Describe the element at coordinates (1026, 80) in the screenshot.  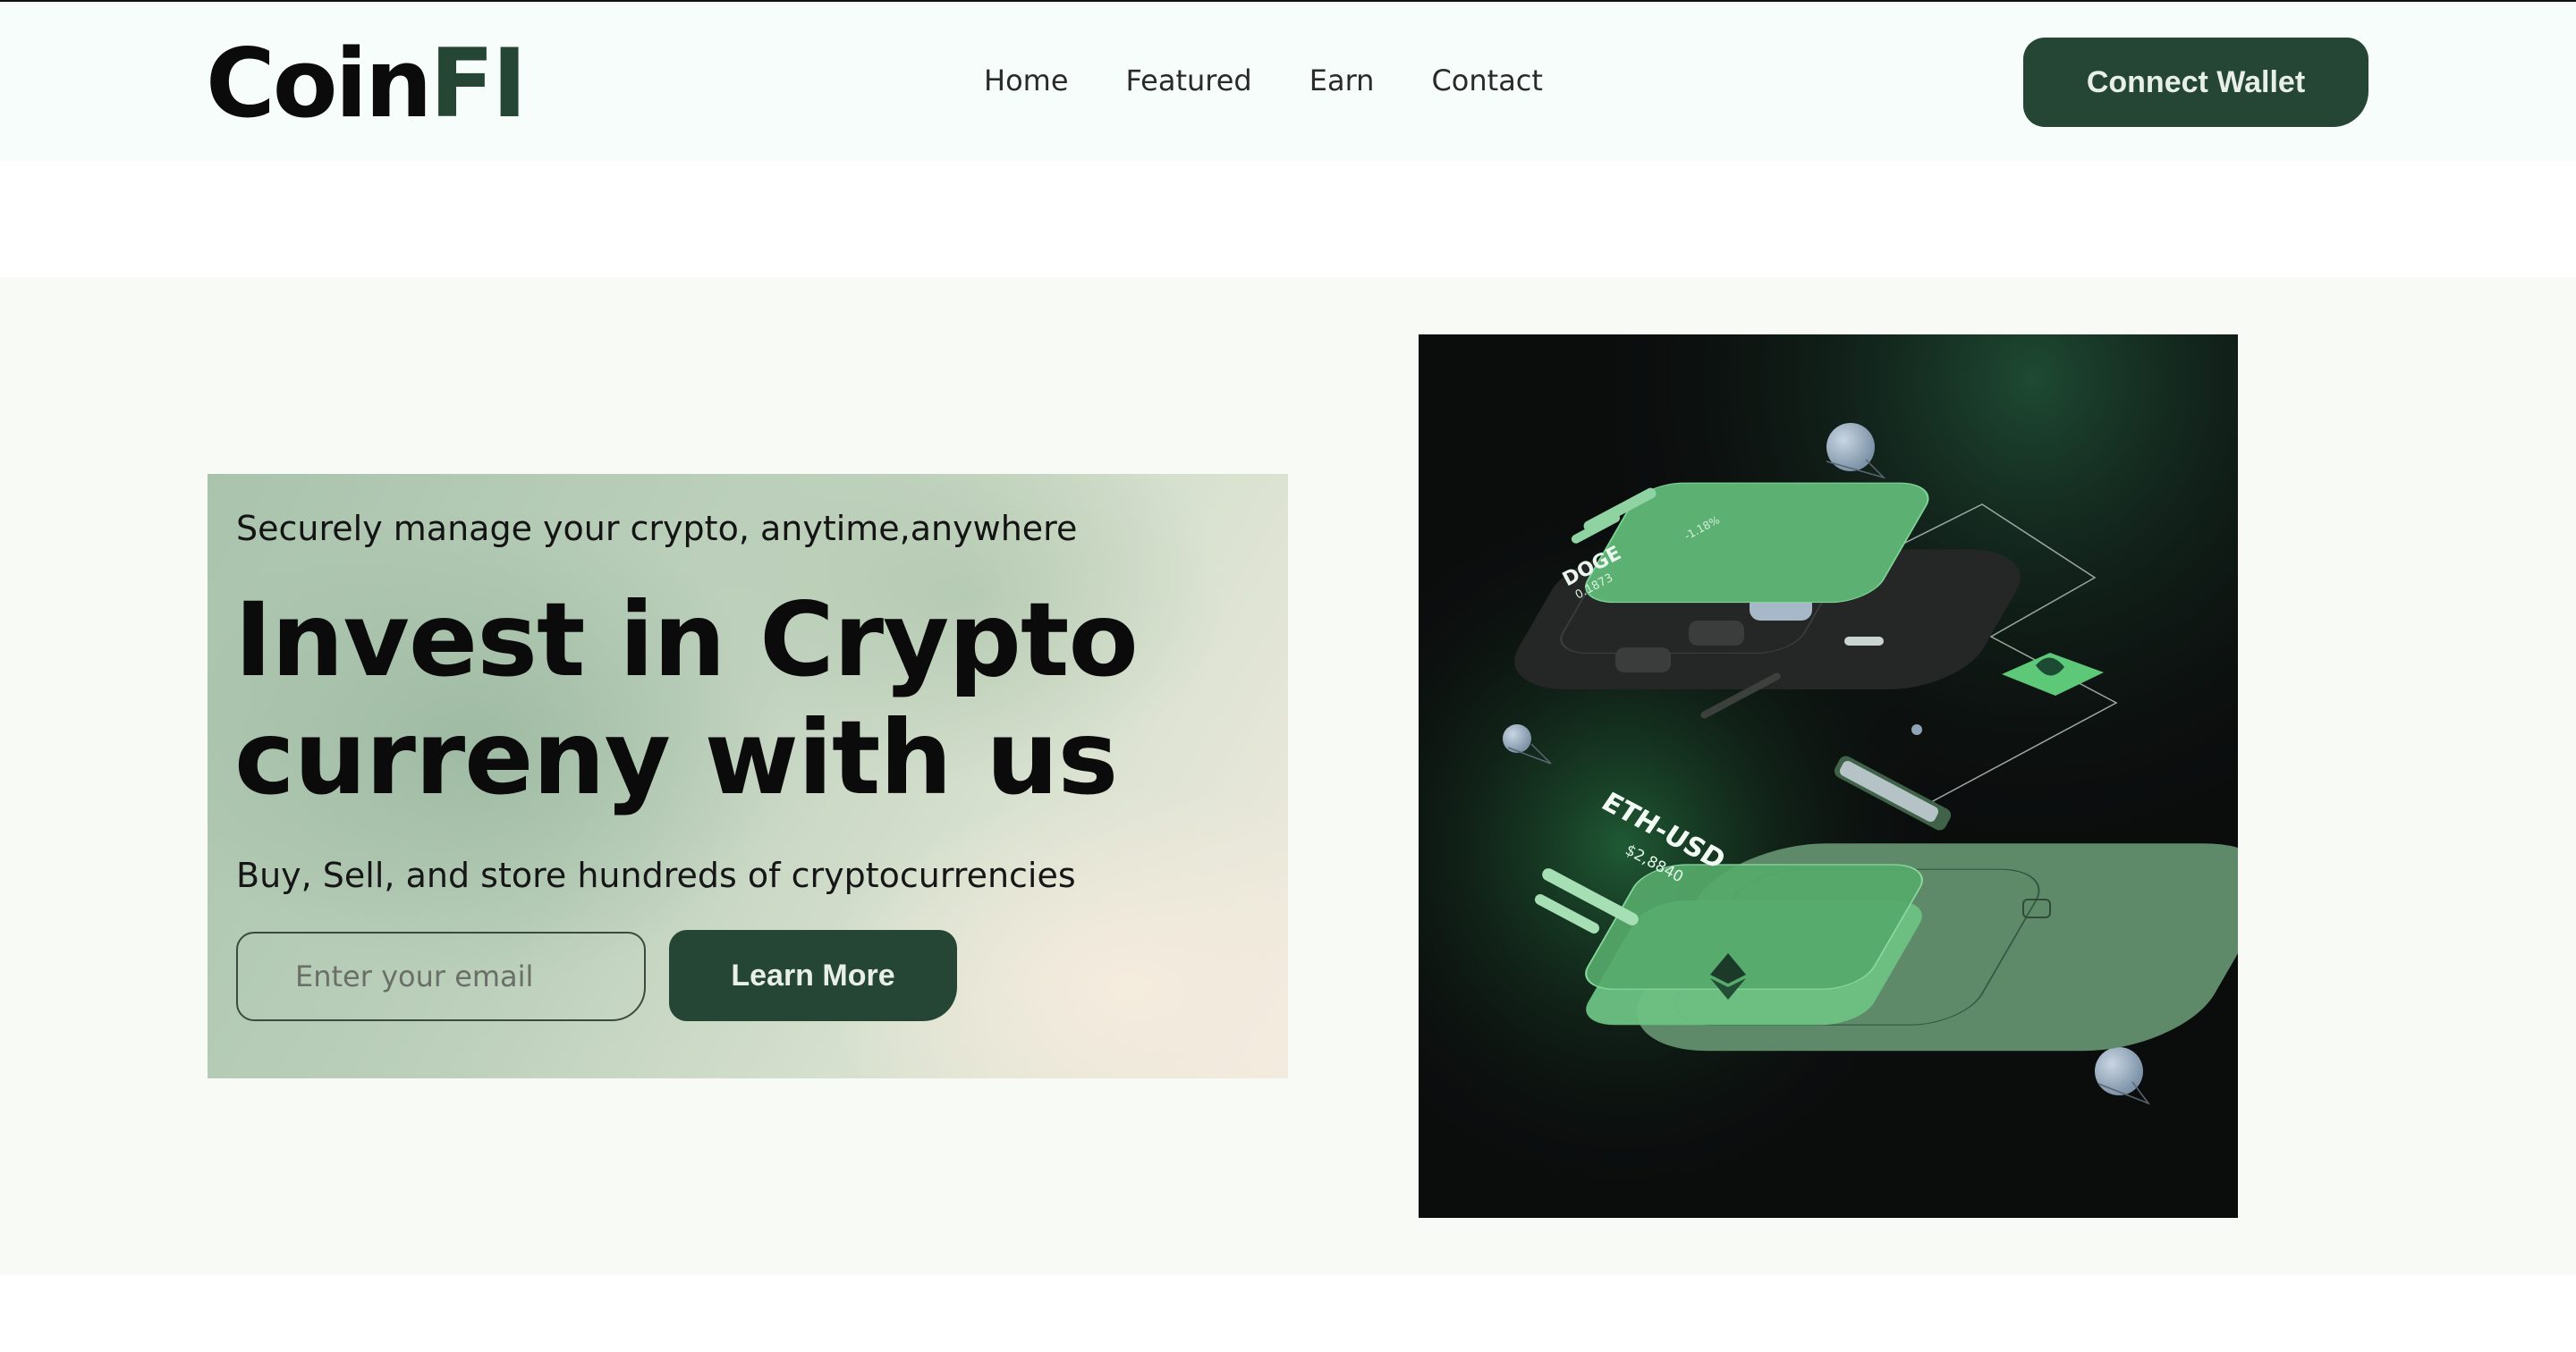
I see `nav-home: Home` at that location.